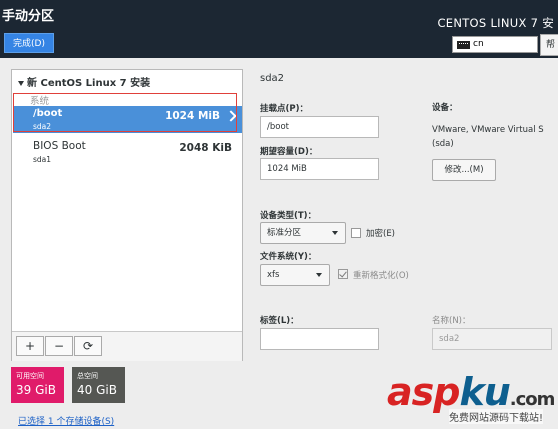 The image size is (558, 429). I want to click on available-space-box: 可用空间 39 GiB, so click(37, 385).